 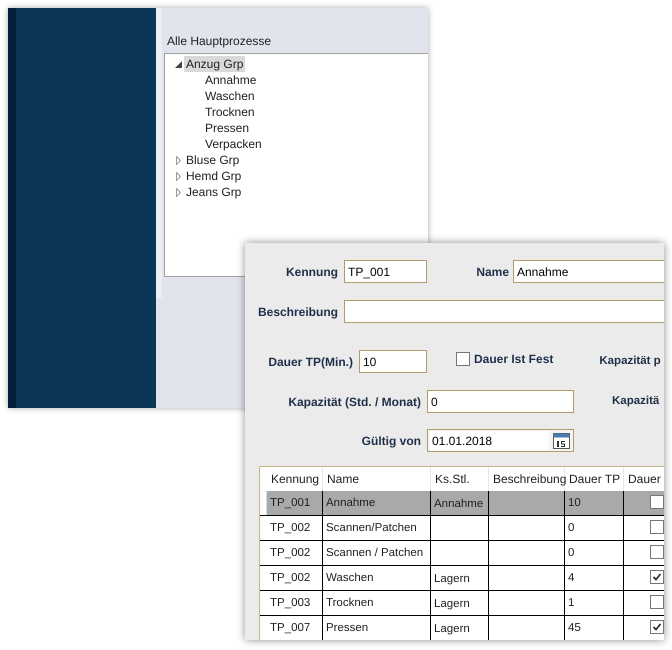 I want to click on table-row: TP_002 Waschen Lagern 4, so click(x=462, y=578).